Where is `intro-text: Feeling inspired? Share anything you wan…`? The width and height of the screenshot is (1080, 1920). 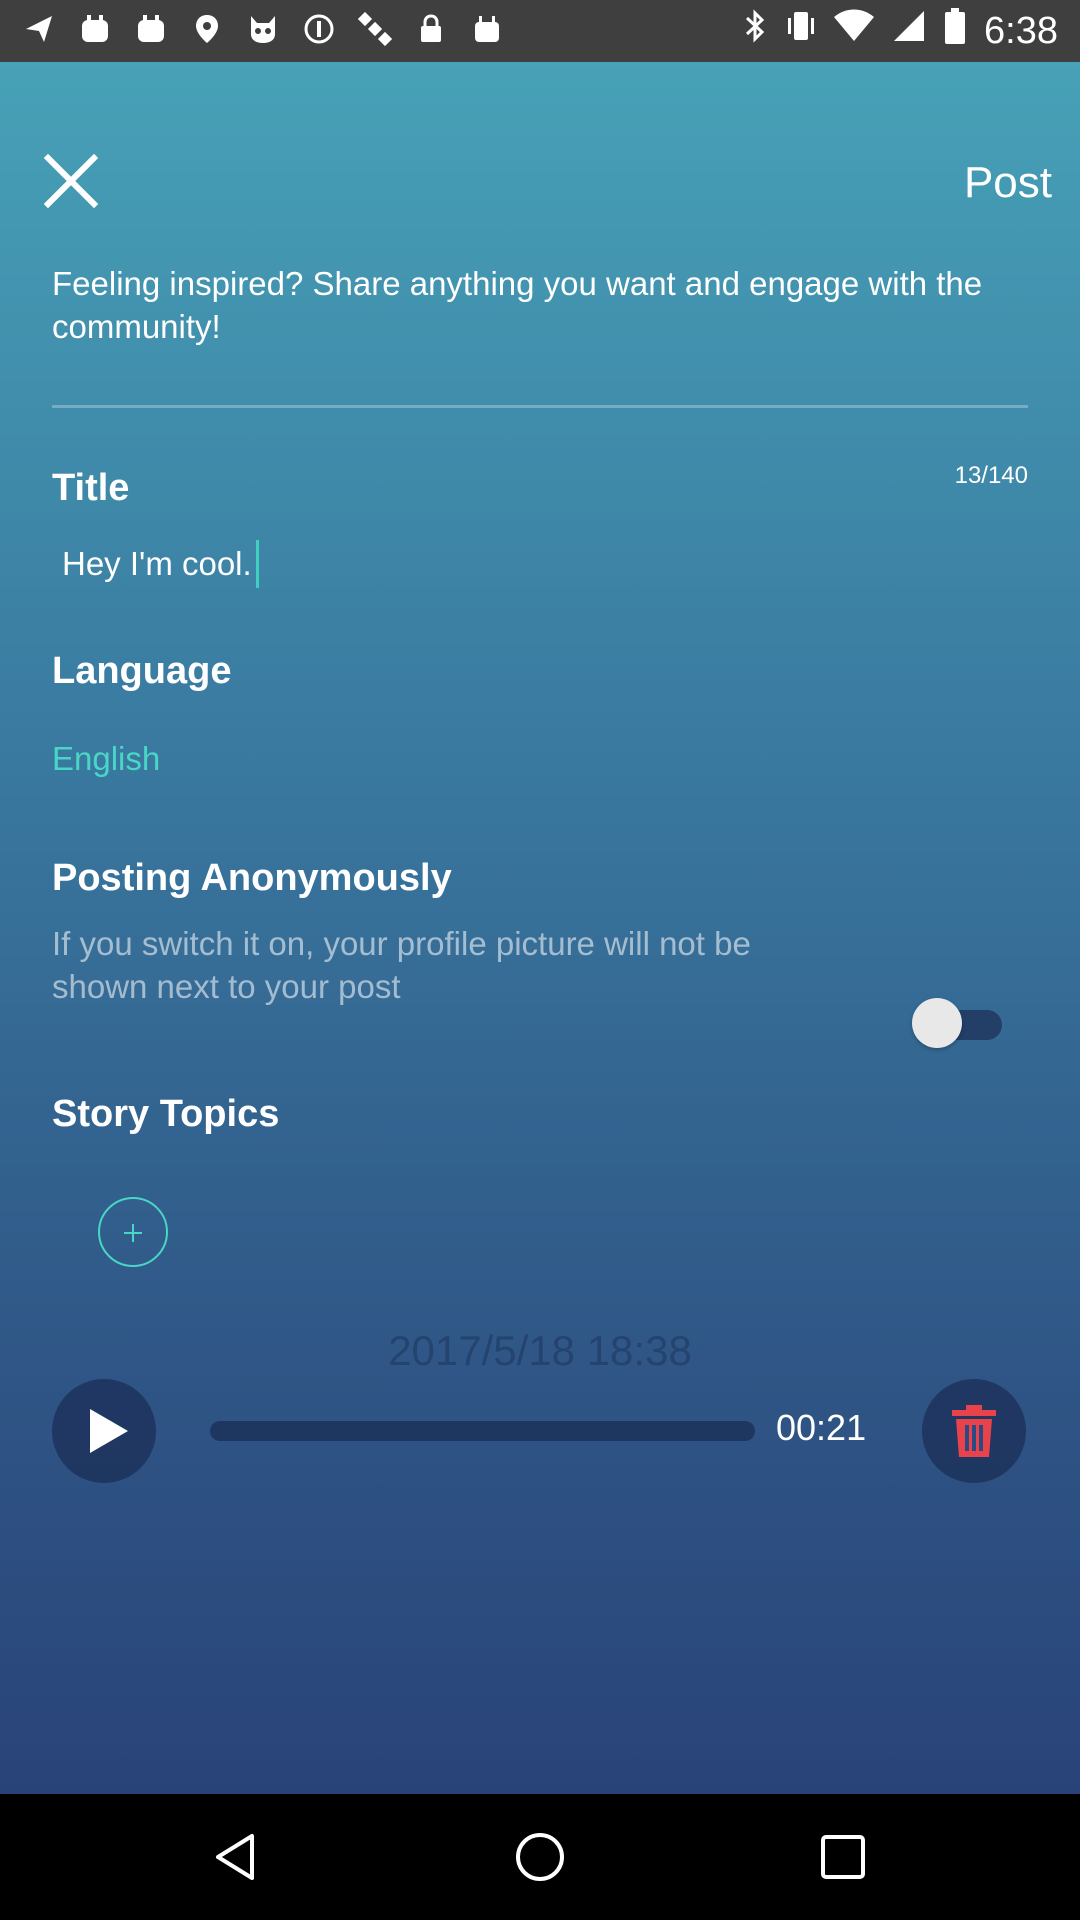
intro-text: Feeling inspired? Share anything you wan… is located at coordinates (517, 305).